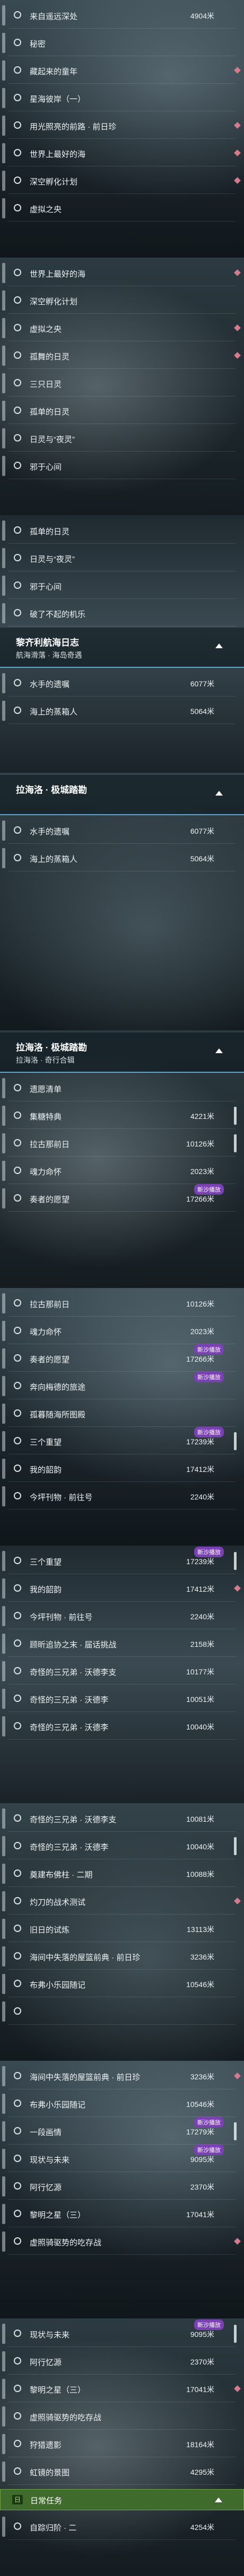 Image resolution: width=244 pixels, height=2576 pixels. Describe the element at coordinates (122, 613) in the screenshot. I see `mission-row: 破了不起的机乐` at that location.